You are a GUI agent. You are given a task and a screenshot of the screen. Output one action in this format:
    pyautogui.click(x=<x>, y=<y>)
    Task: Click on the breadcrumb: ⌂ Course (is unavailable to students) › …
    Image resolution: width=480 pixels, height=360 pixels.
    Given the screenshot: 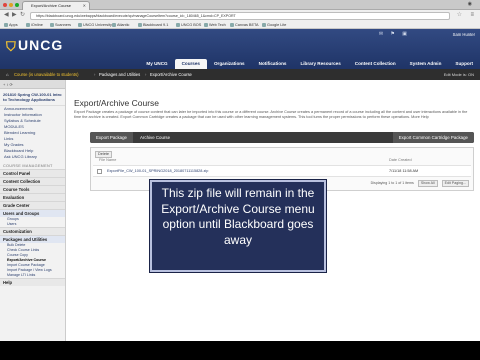 What is the action you would take?
    pyautogui.click(x=240, y=74)
    